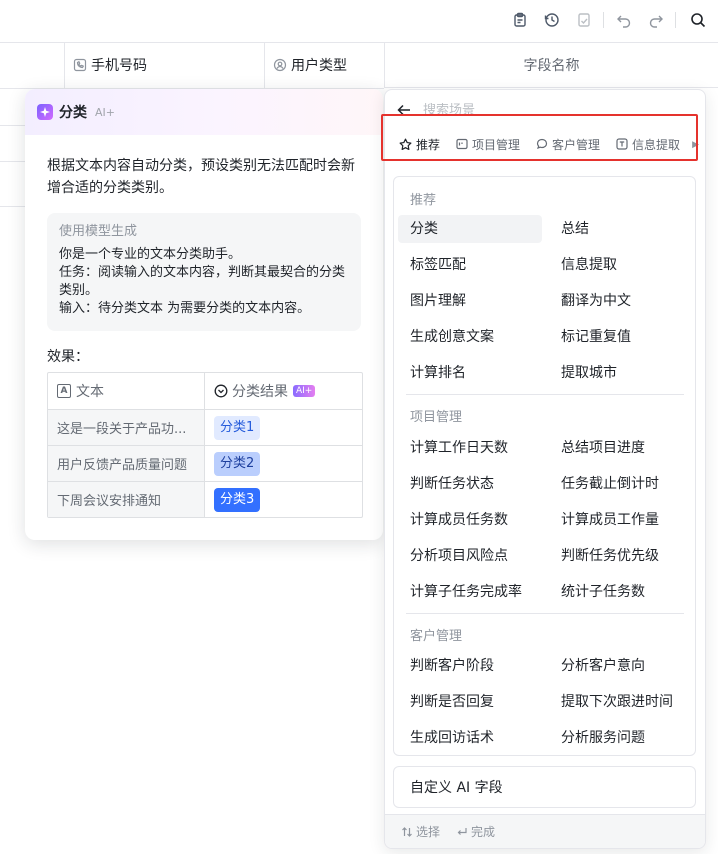 This screenshot has height=854, width=718. I want to click on prompt-line: 你是一个专业的文本分类助手。, so click(150, 254).